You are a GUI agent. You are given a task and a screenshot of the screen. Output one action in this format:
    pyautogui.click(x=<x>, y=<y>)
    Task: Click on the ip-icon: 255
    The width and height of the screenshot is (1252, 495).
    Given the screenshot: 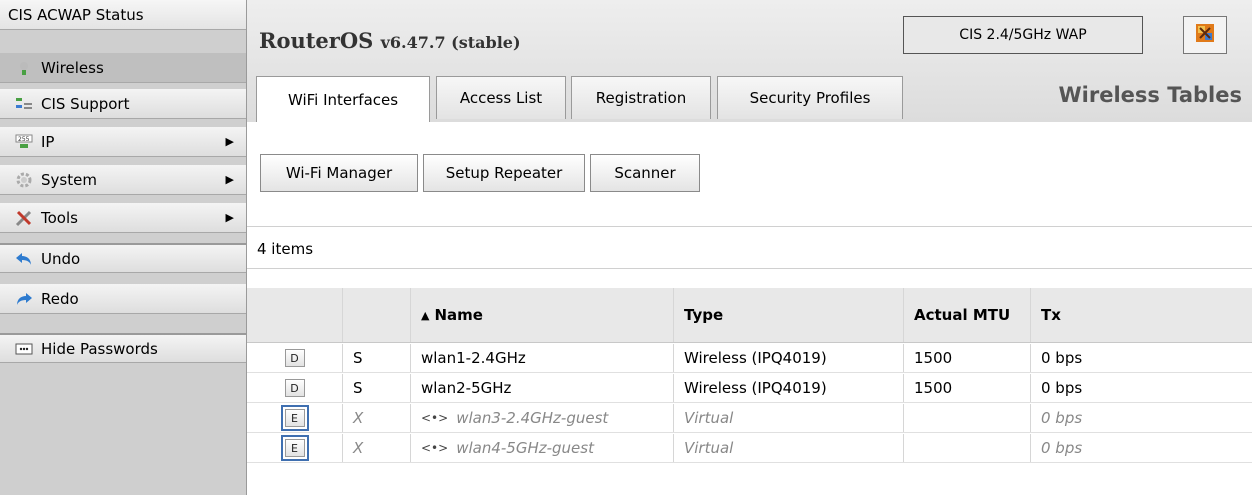 What is the action you would take?
    pyautogui.click(x=24, y=142)
    